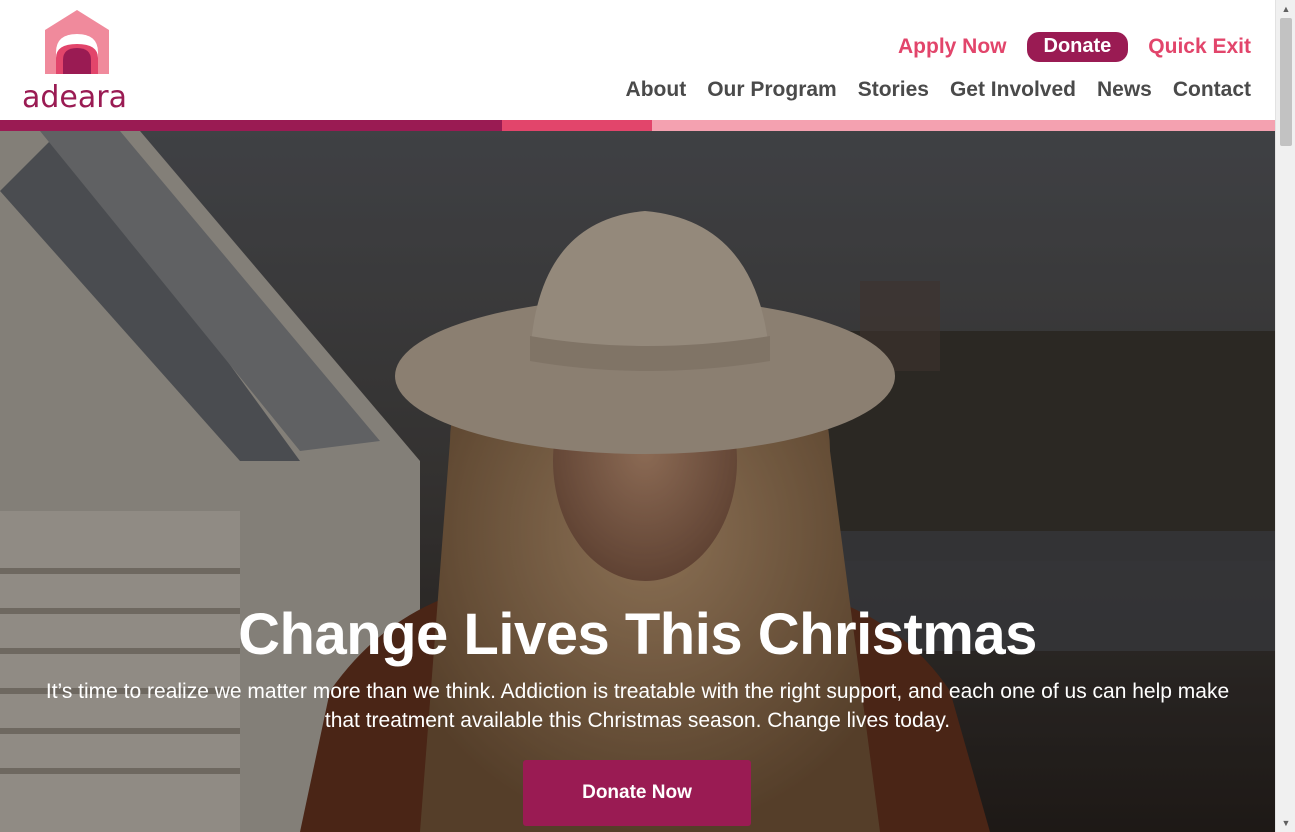 The width and height of the screenshot is (1295, 832). What do you see at coordinates (1286, 82) in the screenshot?
I see `scrollbar-thumb` at bounding box center [1286, 82].